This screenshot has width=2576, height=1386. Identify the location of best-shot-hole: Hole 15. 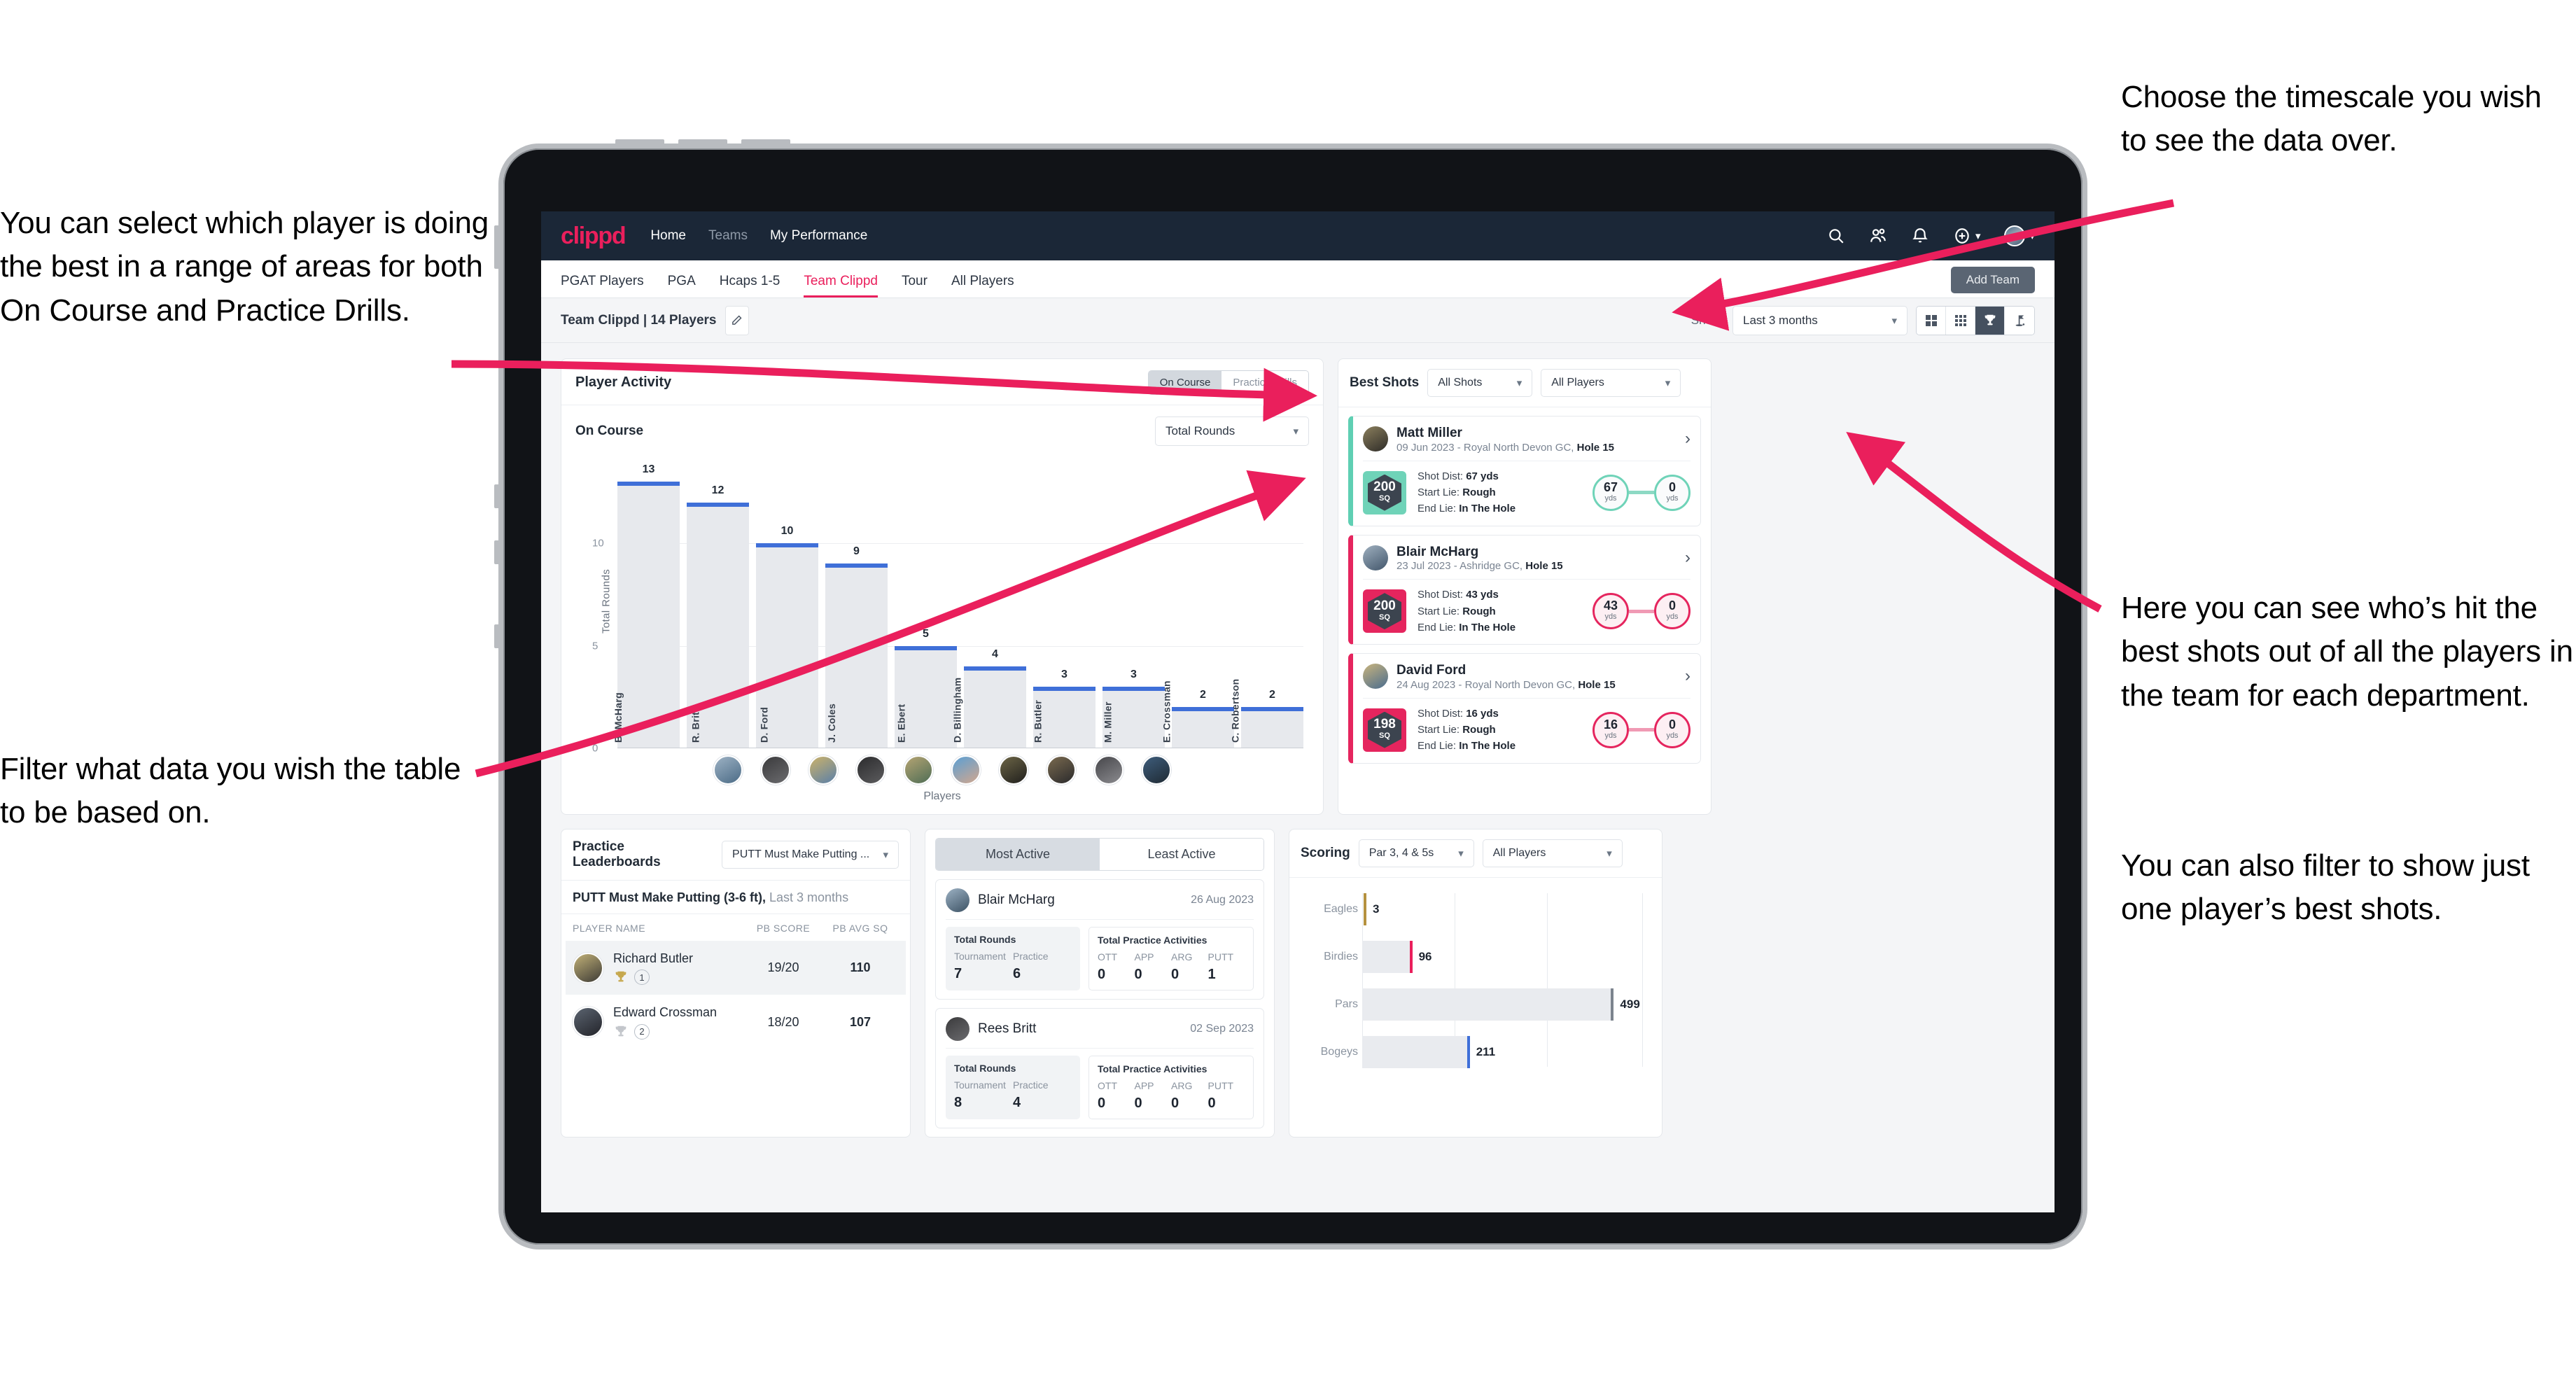
(1595, 447).